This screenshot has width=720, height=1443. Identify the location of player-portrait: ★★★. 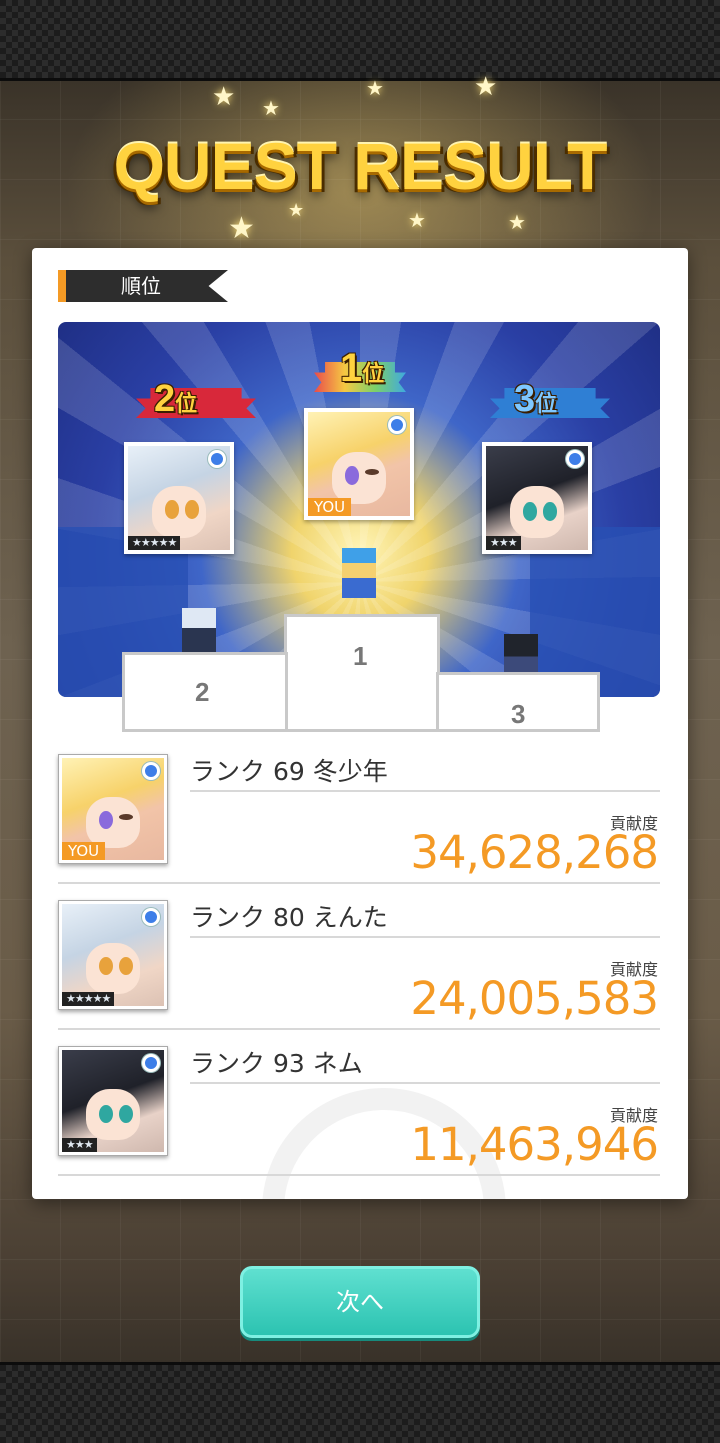
(113, 1101).